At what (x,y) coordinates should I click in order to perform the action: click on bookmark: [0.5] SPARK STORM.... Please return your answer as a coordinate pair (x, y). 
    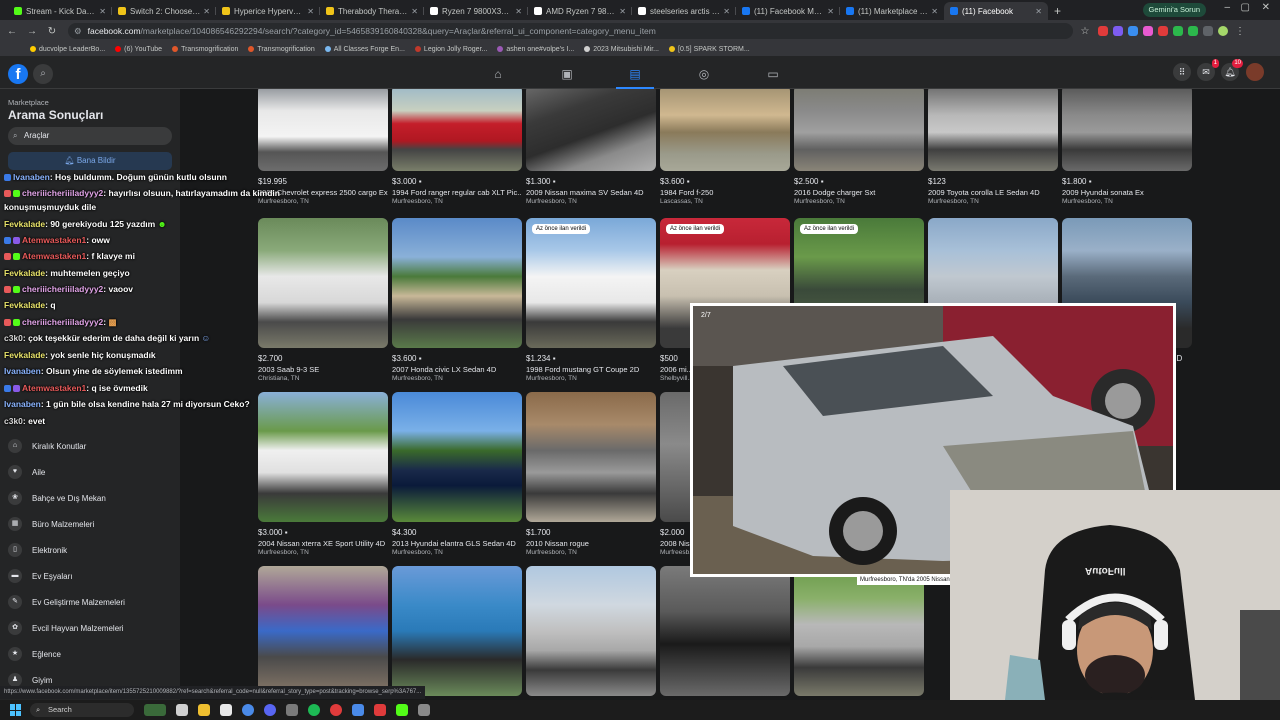
    Looking at the image, I should click on (709, 49).